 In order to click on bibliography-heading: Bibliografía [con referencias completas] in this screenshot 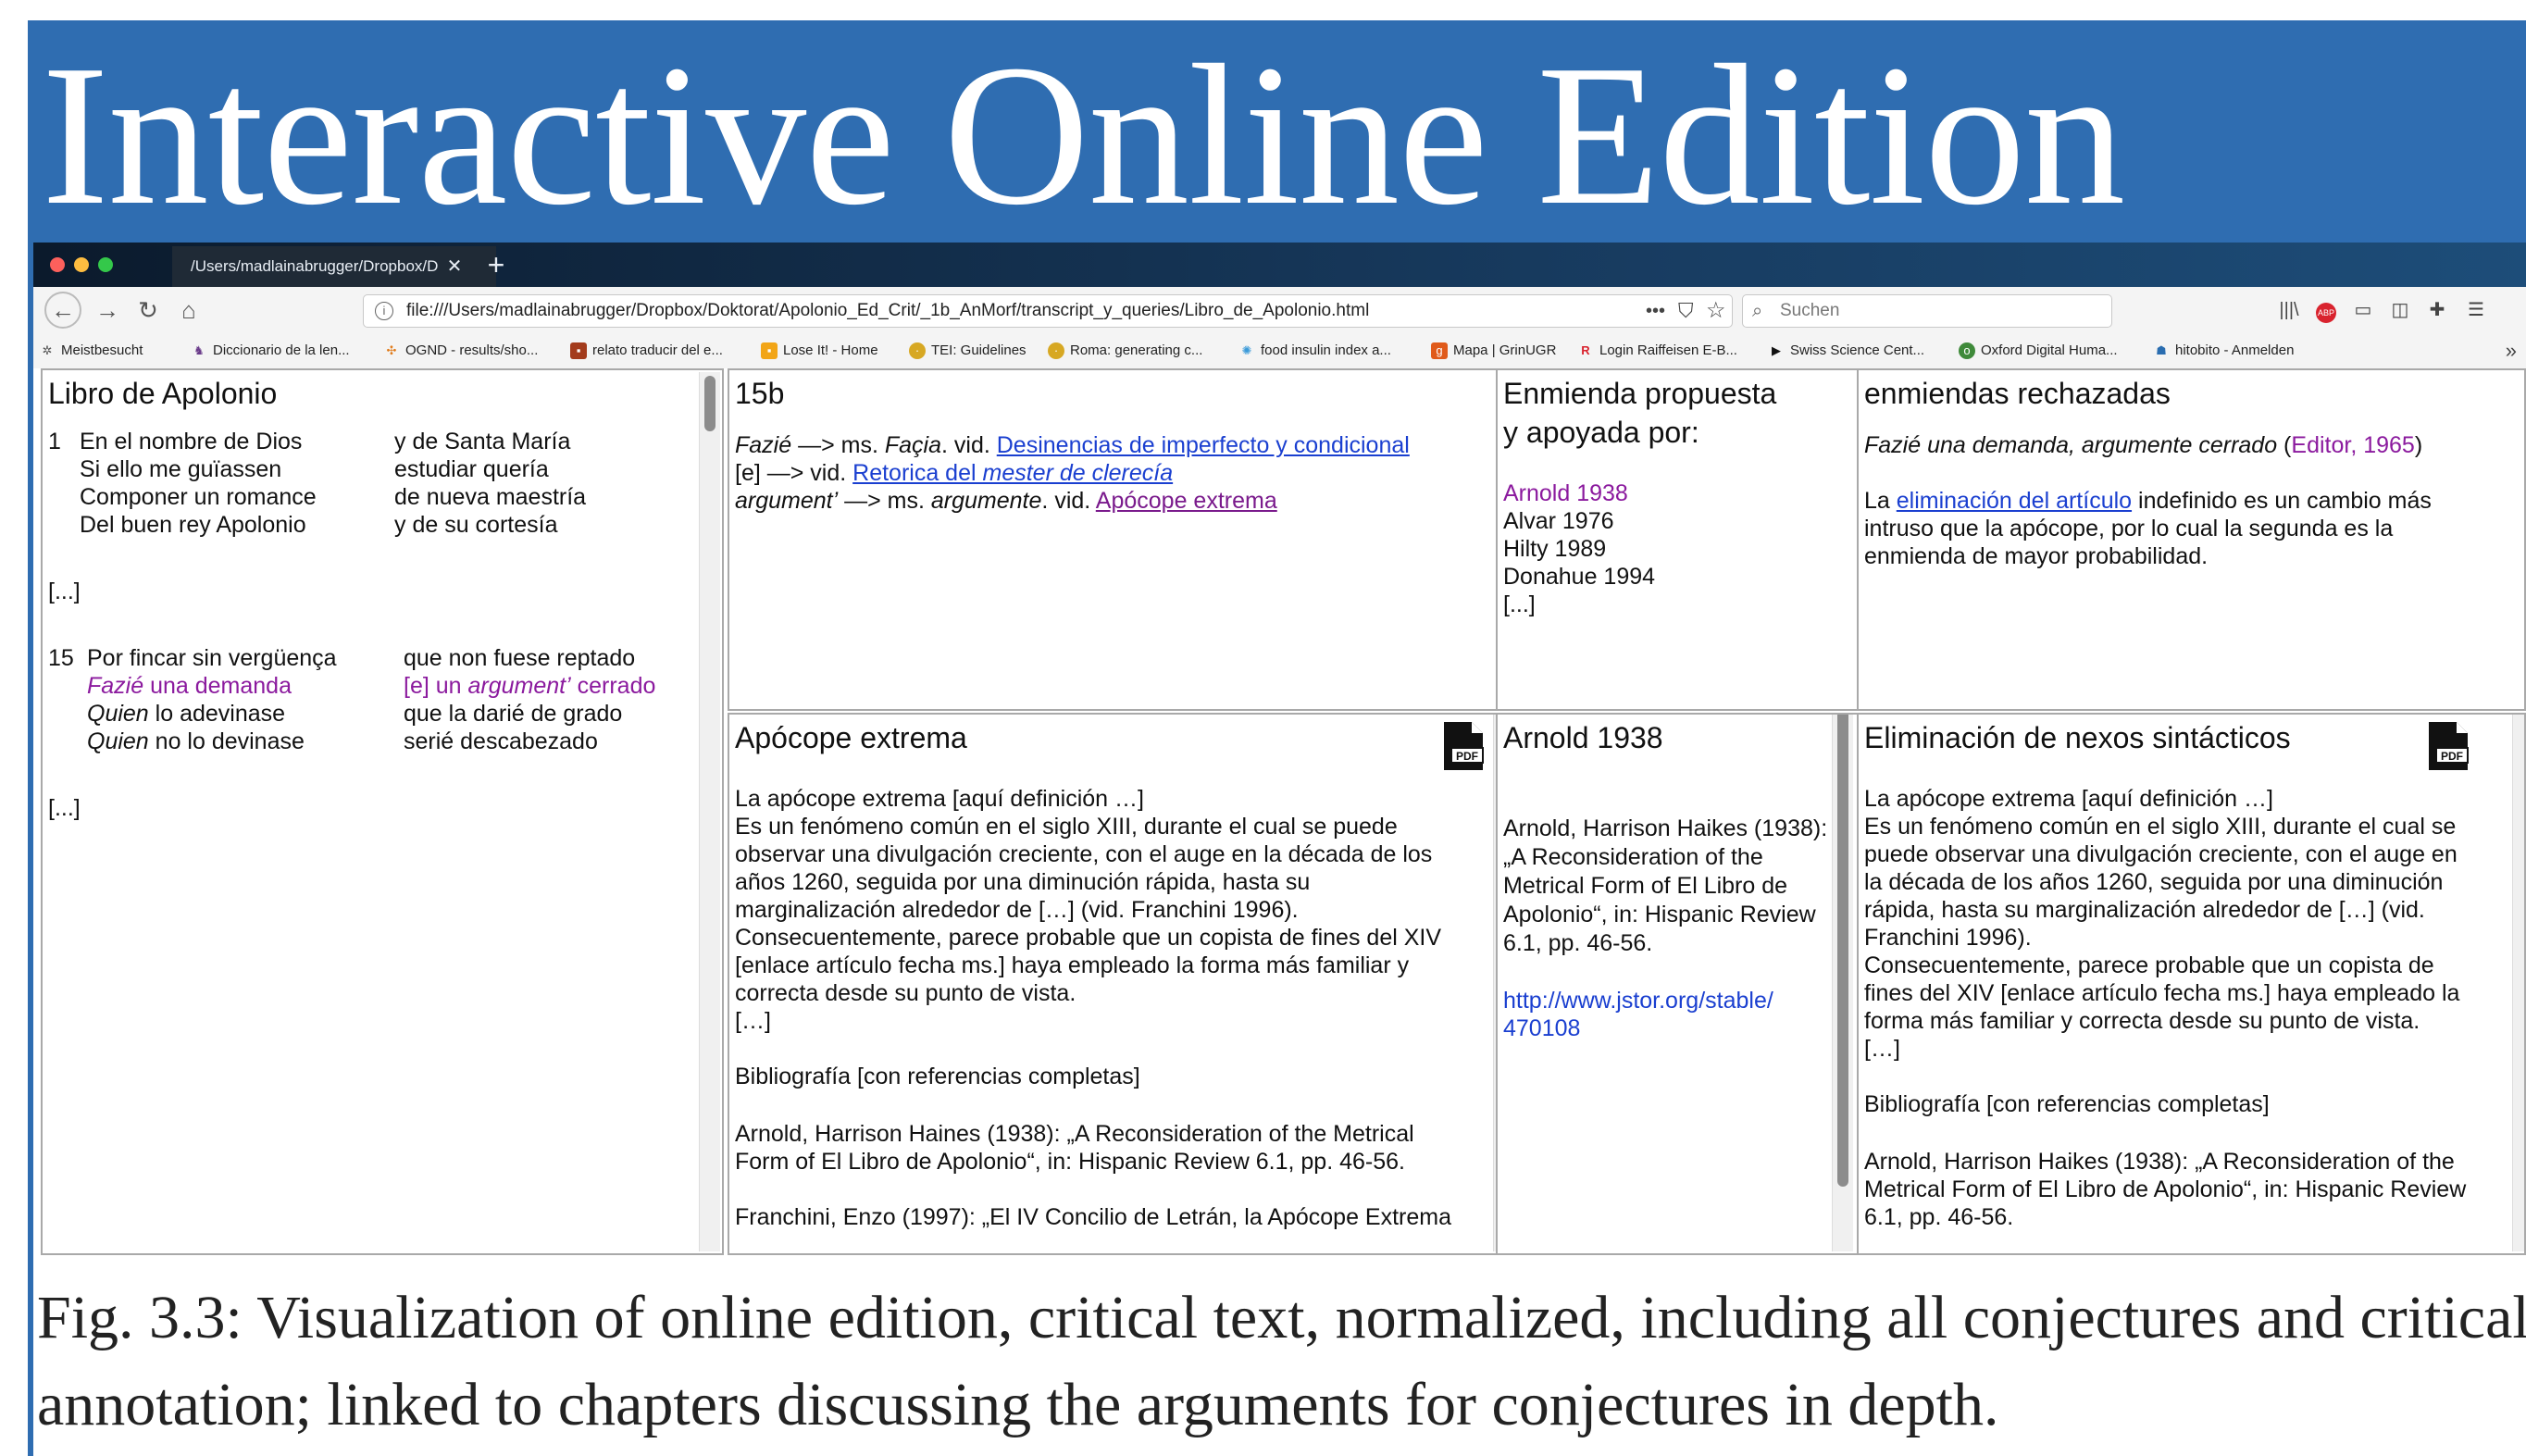, I will do `click(2067, 1104)`.